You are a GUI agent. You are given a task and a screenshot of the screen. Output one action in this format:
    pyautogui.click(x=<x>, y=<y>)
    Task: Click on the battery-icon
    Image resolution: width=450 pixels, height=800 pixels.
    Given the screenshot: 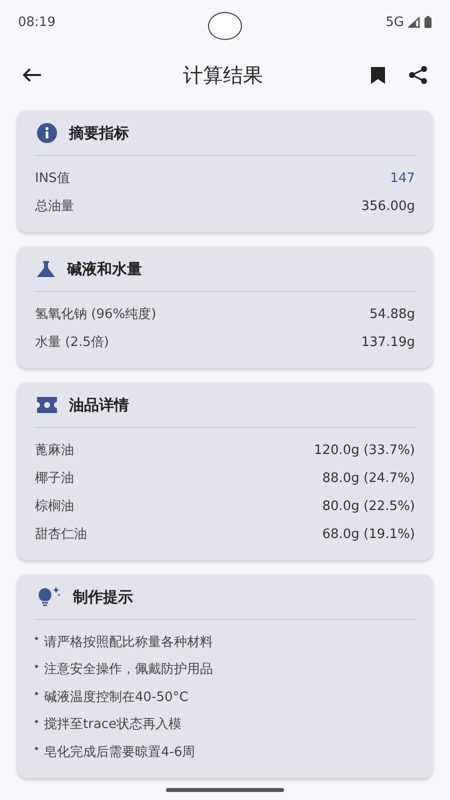 What is the action you would take?
    pyautogui.click(x=428, y=22)
    